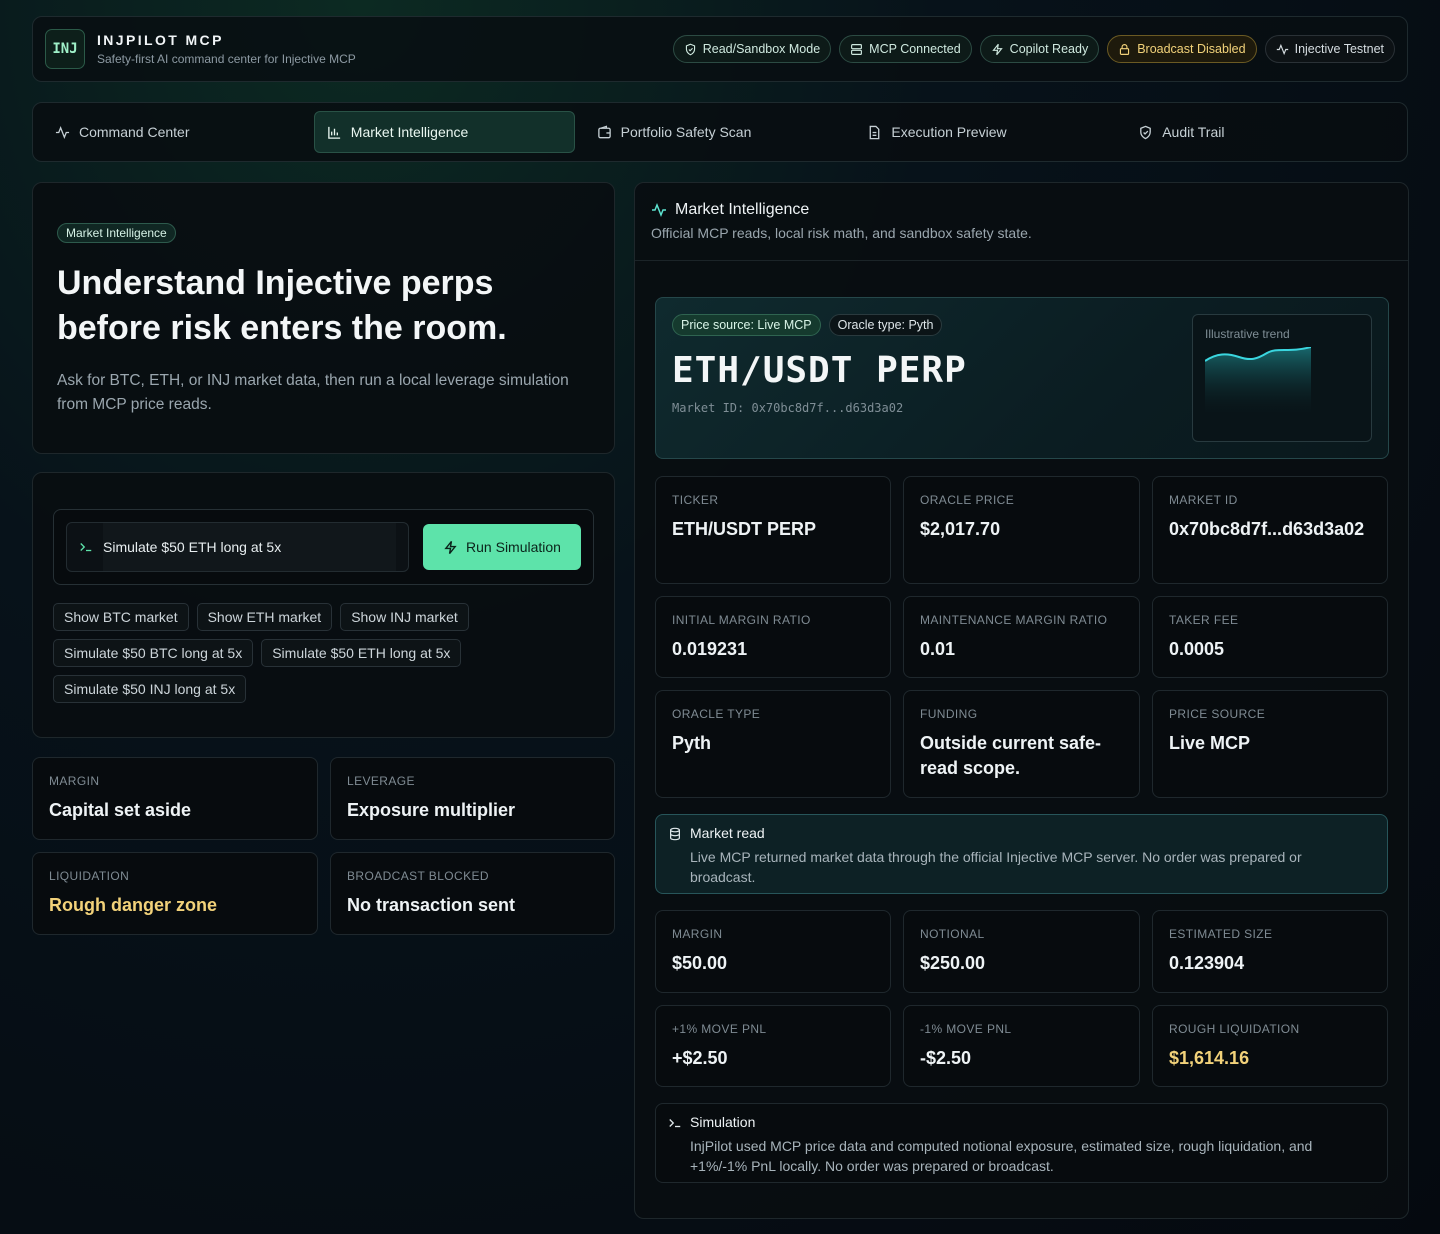  I want to click on stat-card-ticker: TICKER ETH/USDT PERP, so click(773, 530).